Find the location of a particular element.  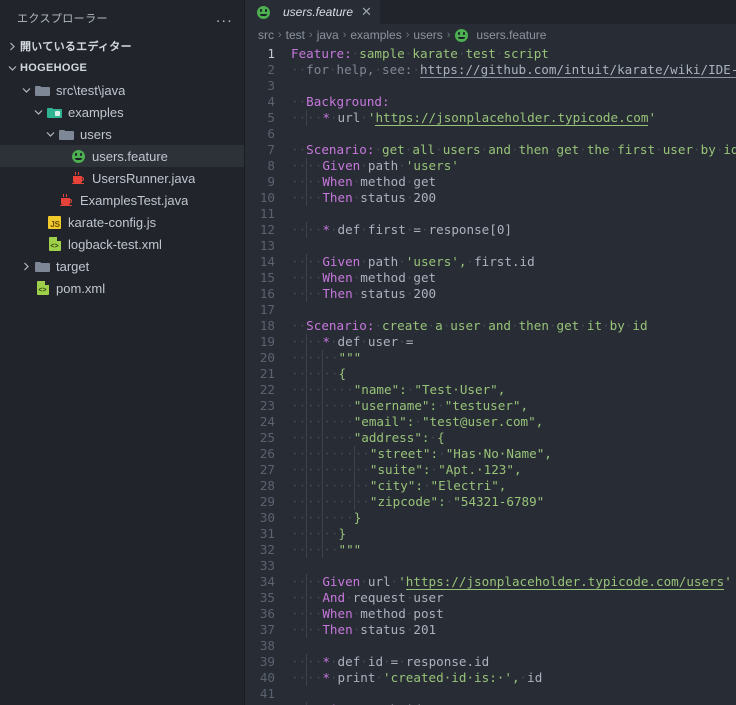

tree-item-src-test-java: src\test\java is located at coordinates (122, 90).